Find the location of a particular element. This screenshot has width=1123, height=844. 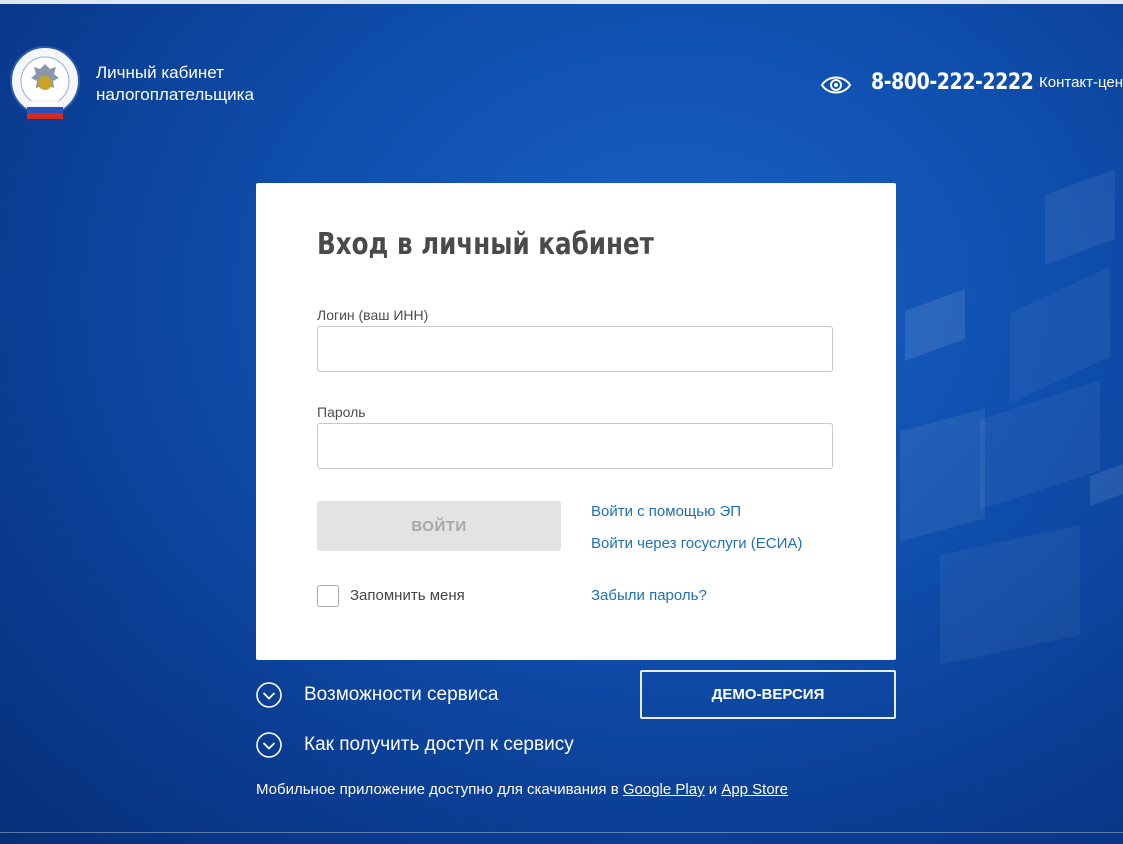

login-input is located at coordinates (575, 349).